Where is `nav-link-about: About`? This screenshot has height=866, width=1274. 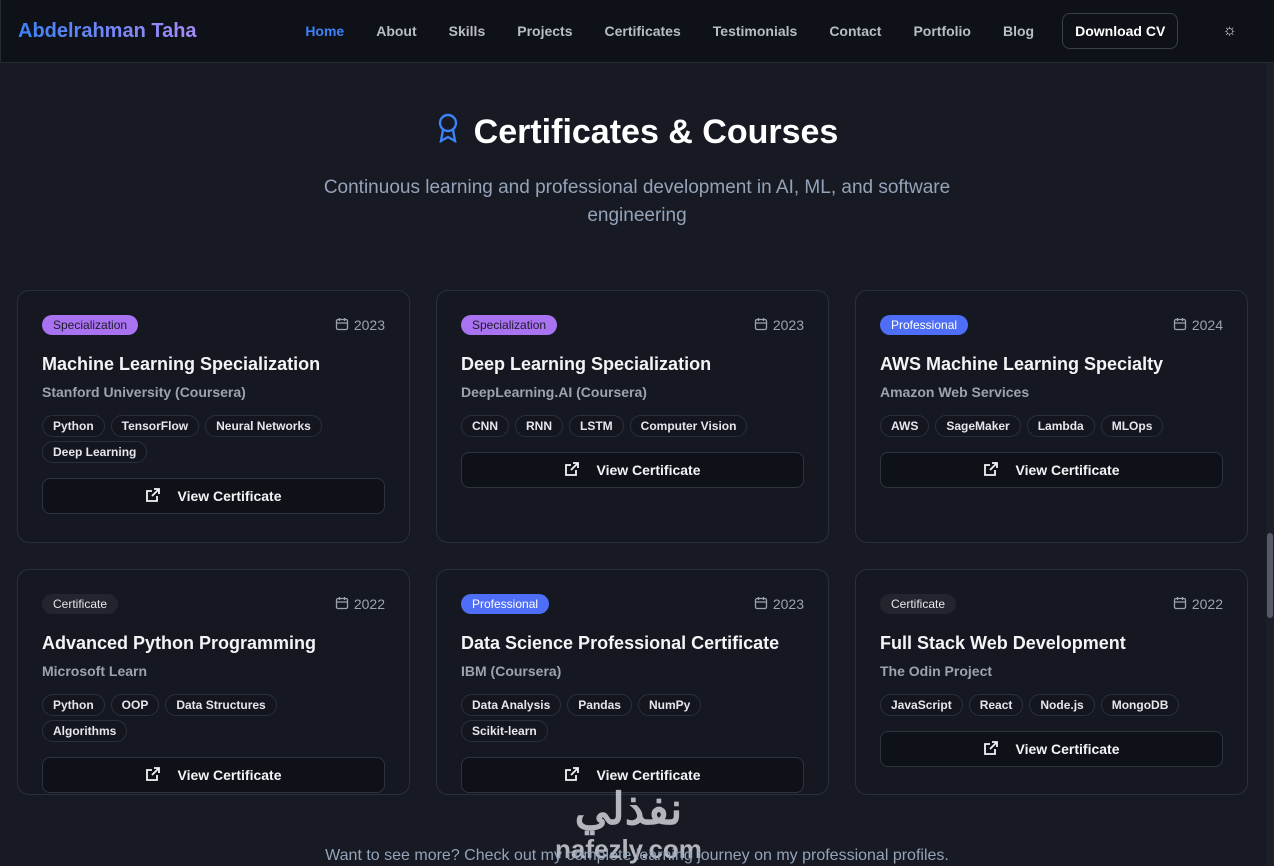 nav-link-about: About is located at coordinates (396, 31).